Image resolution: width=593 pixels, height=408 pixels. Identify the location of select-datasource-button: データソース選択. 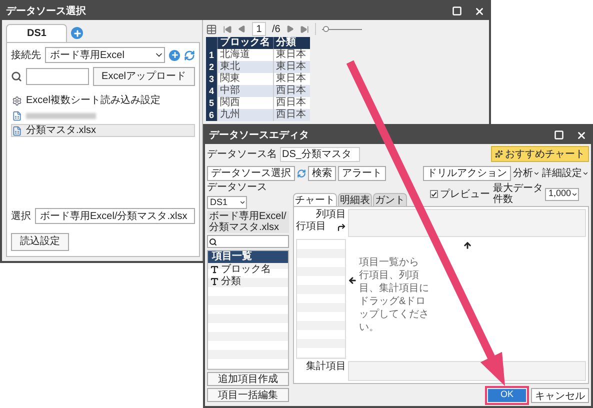
(251, 173).